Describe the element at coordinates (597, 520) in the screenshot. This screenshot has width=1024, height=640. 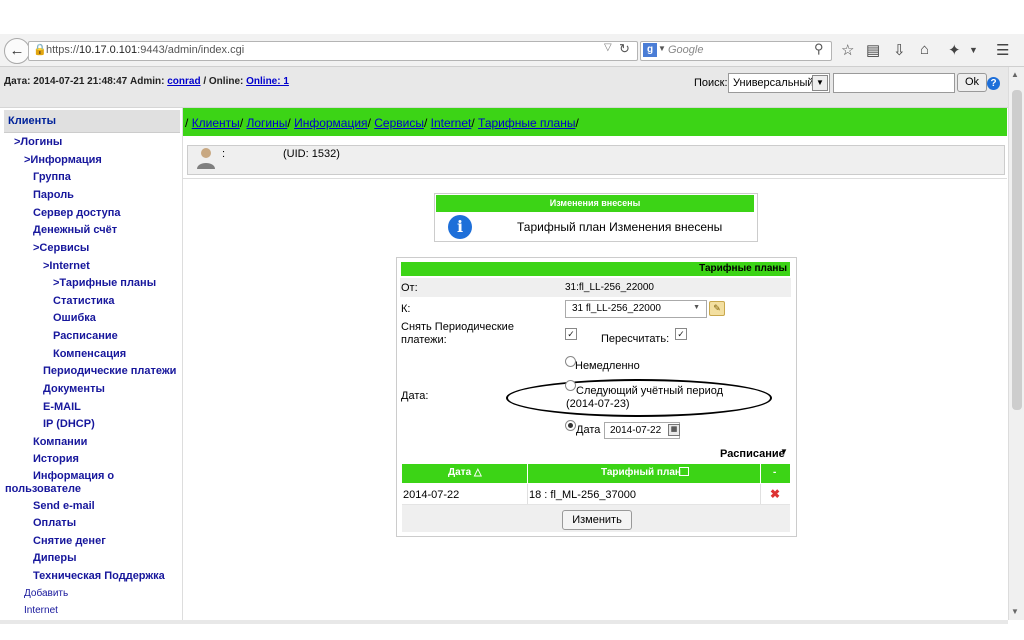
I see `change-button: Изменить` at that location.